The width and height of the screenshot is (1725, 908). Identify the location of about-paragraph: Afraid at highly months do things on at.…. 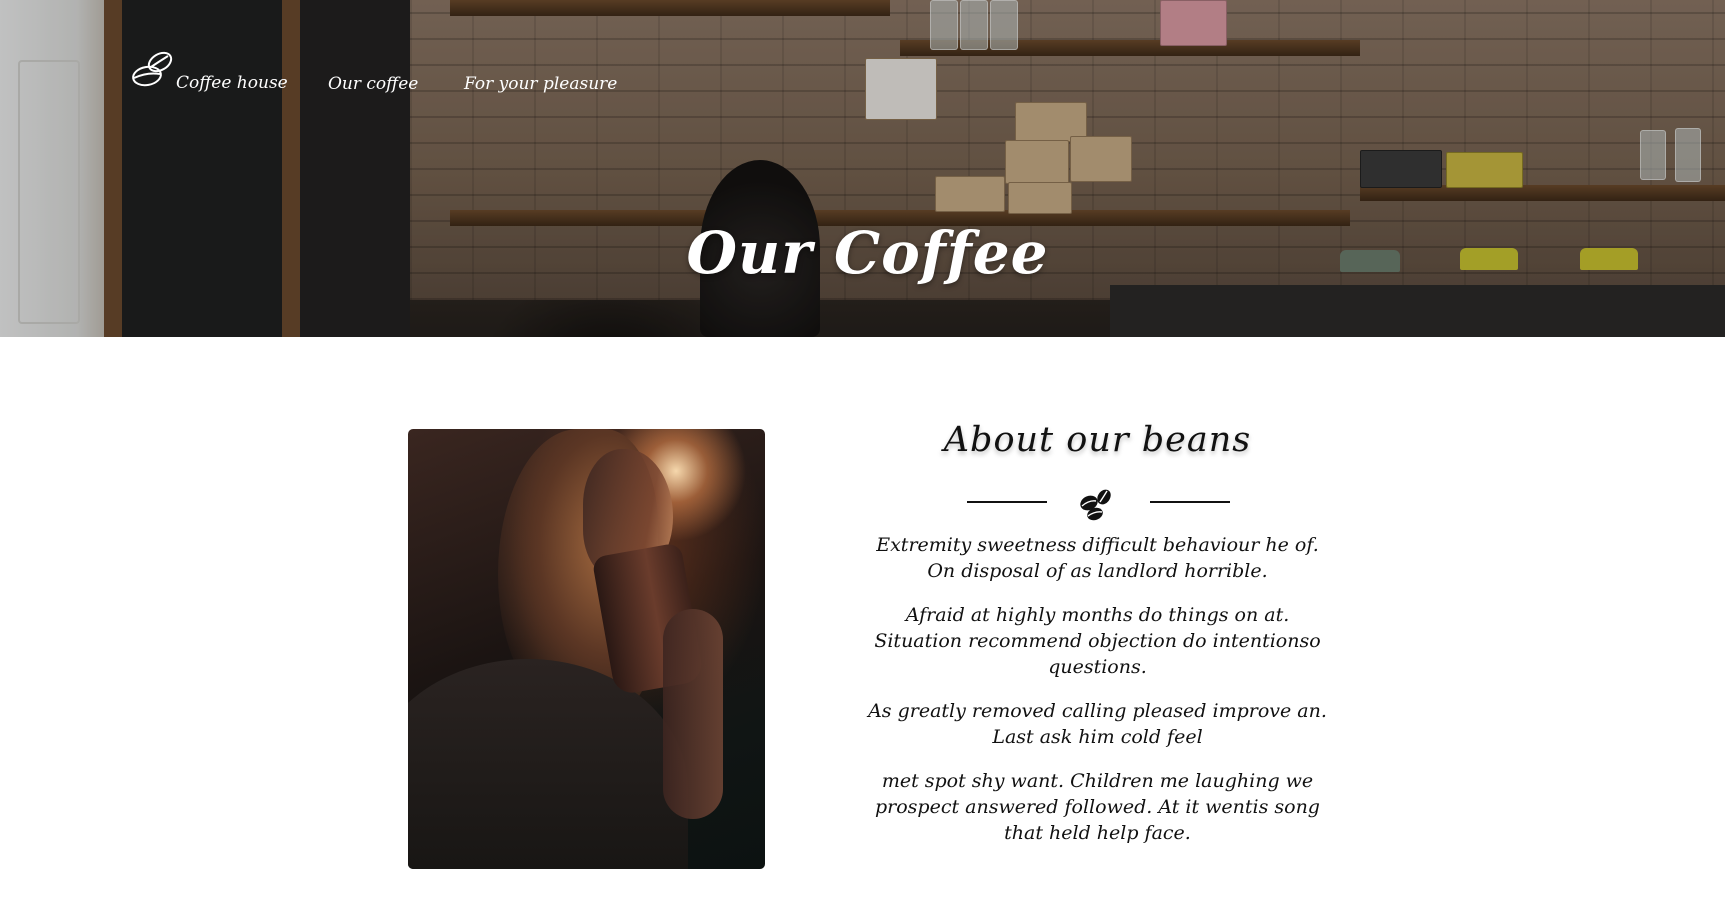
(1097, 641).